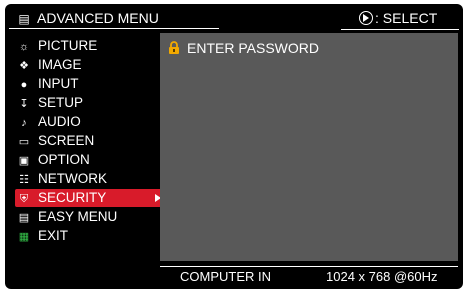 Image resolution: width=473 pixels, height=298 pixels. Describe the element at coordinates (66, 140) in the screenshot. I see `menu-item-label: SCREEN` at that location.